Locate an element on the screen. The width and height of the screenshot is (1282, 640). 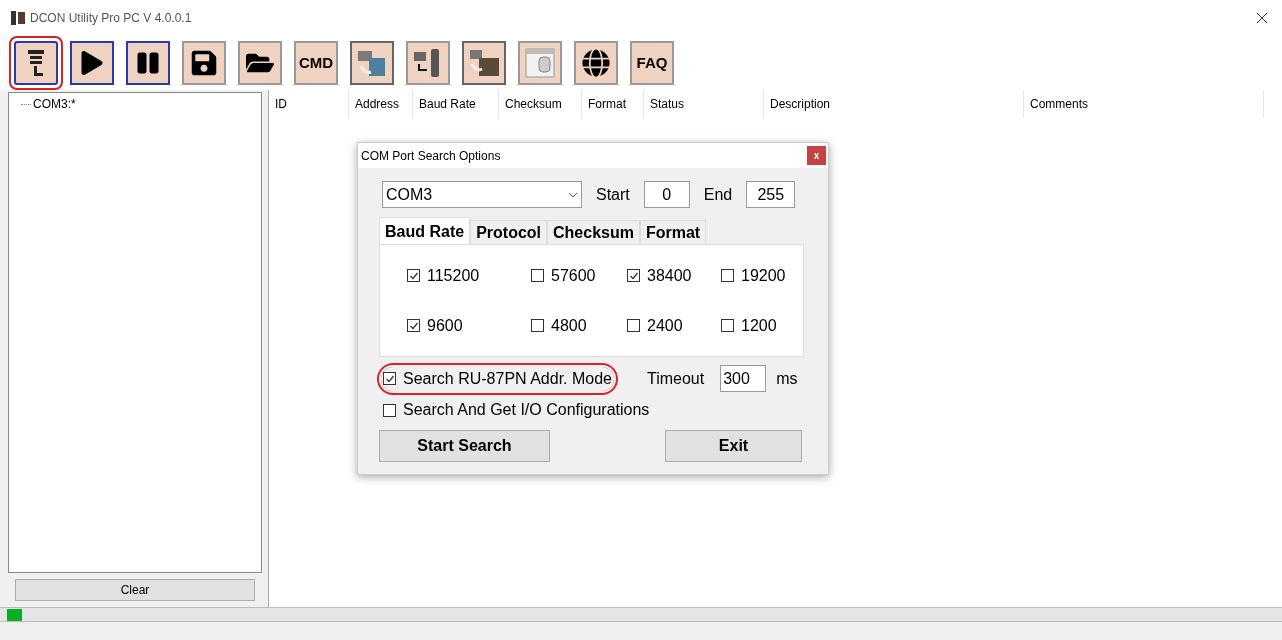
baud-rate-label: 1200 is located at coordinates (759, 325).